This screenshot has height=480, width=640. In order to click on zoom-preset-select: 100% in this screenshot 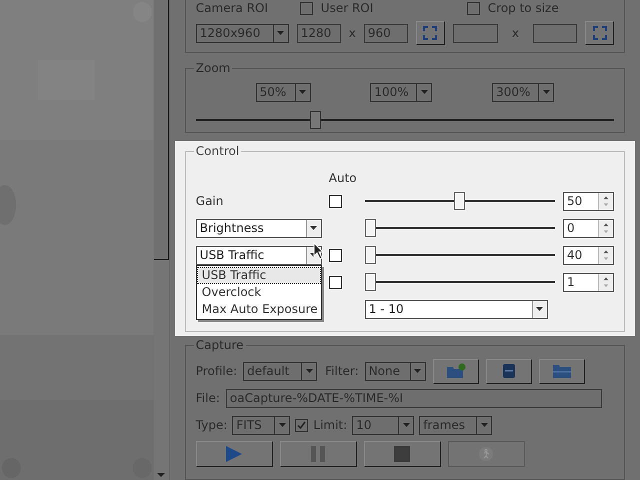, I will do `click(401, 92)`.